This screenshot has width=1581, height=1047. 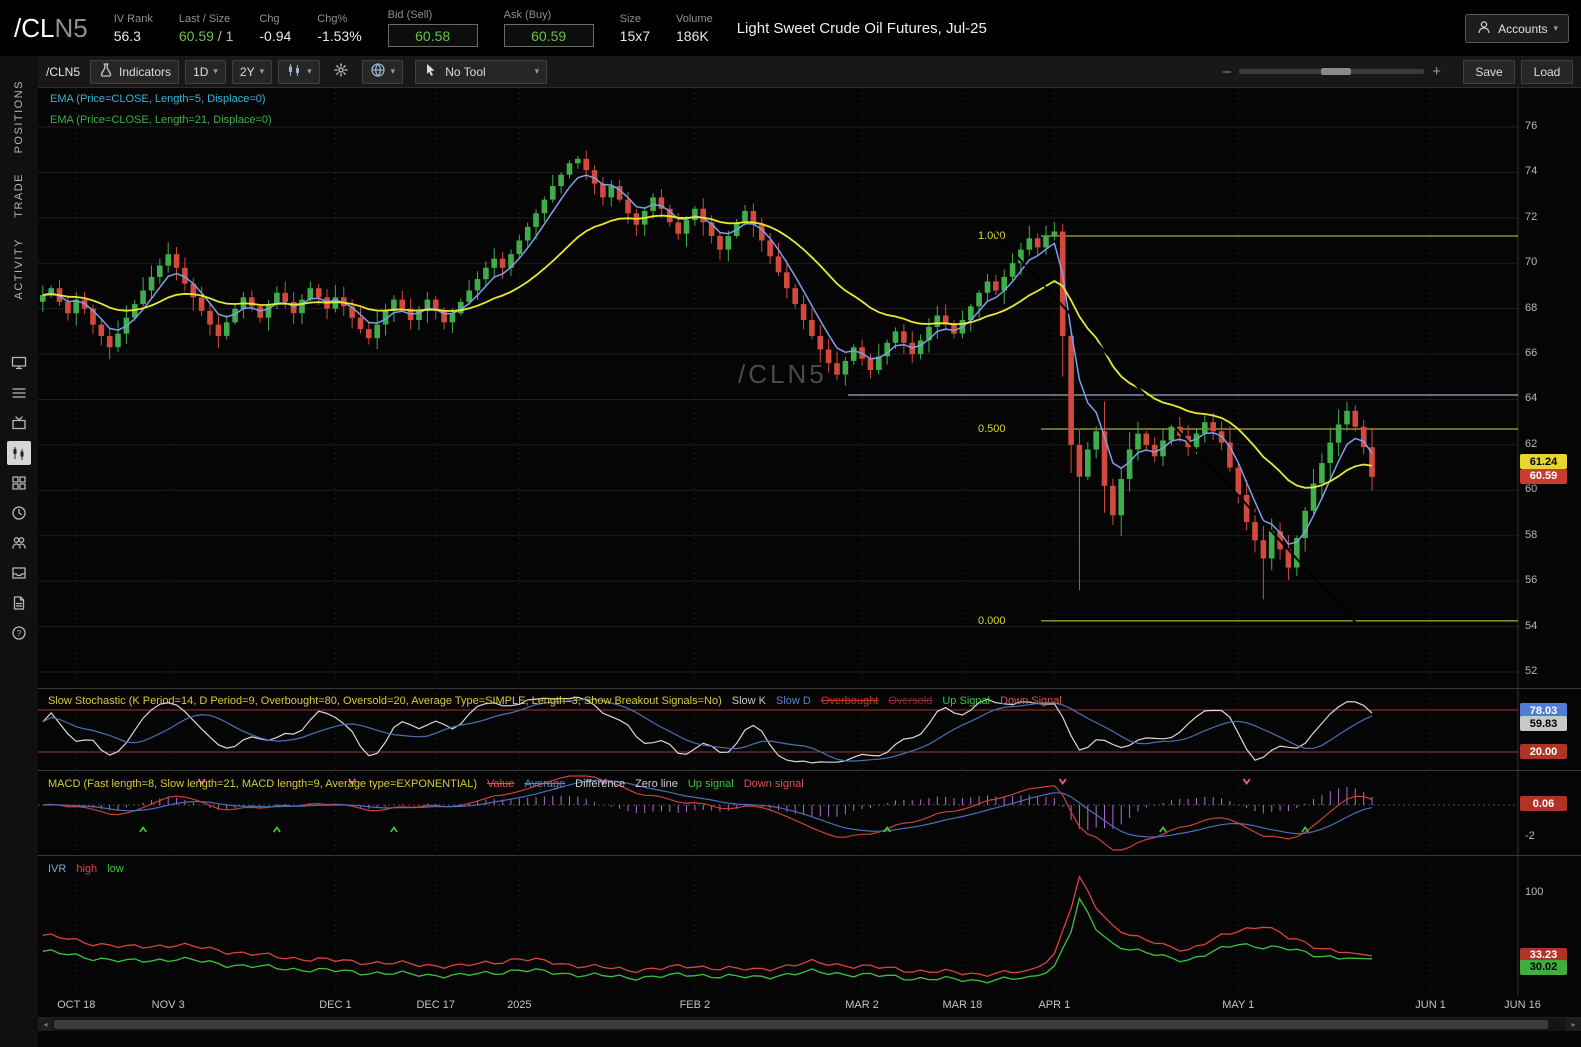 What do you see at coordinates (19, 543) in the screenshot?
I see `people-icon` at bounding box center [19, 543].